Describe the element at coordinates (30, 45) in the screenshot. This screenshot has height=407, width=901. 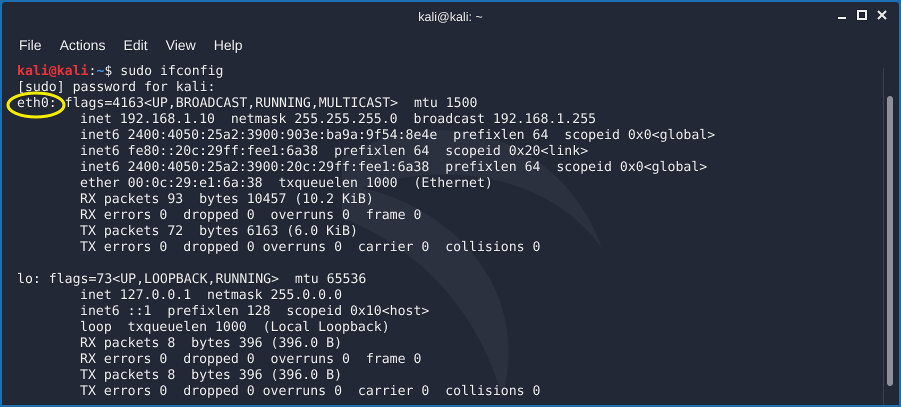
I see `menu-item: File` at that location.